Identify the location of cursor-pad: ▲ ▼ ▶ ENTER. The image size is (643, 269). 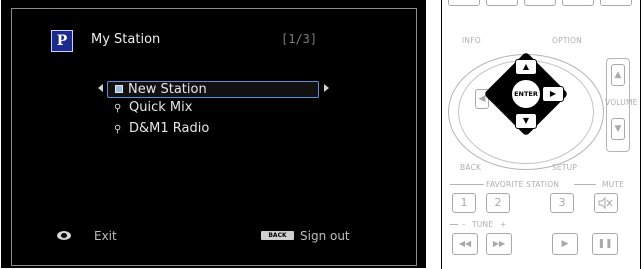
(526, 94).